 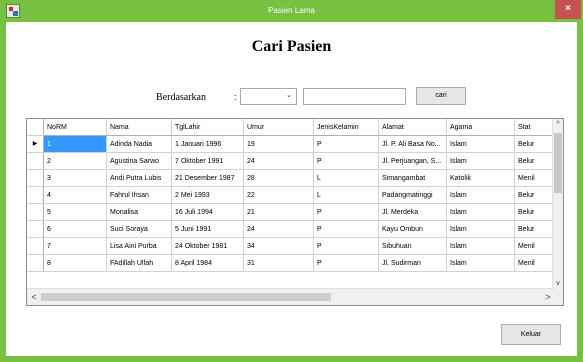 I want to click on exit-button: Keluar, so click(x=531, y=334).